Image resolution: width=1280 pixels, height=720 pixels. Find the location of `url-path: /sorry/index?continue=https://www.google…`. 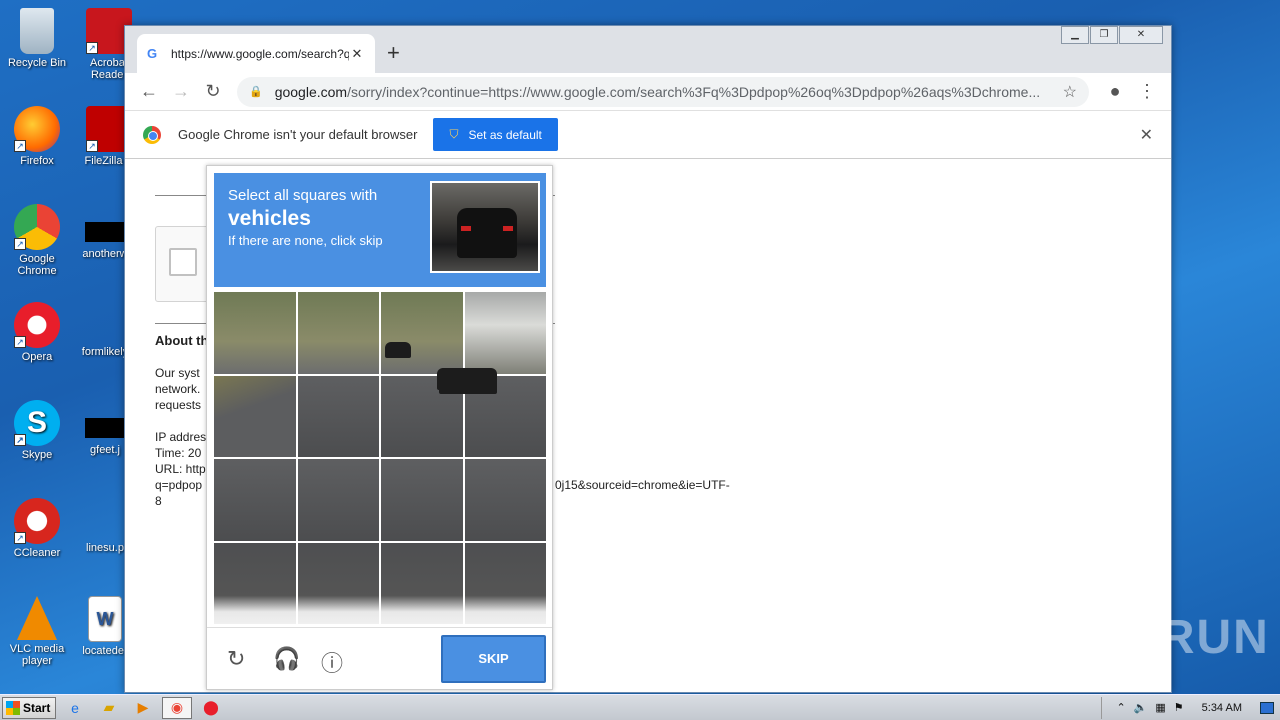

url-path: /sorry/index?continue=https://www.google… is located at coordinates (694, 91).